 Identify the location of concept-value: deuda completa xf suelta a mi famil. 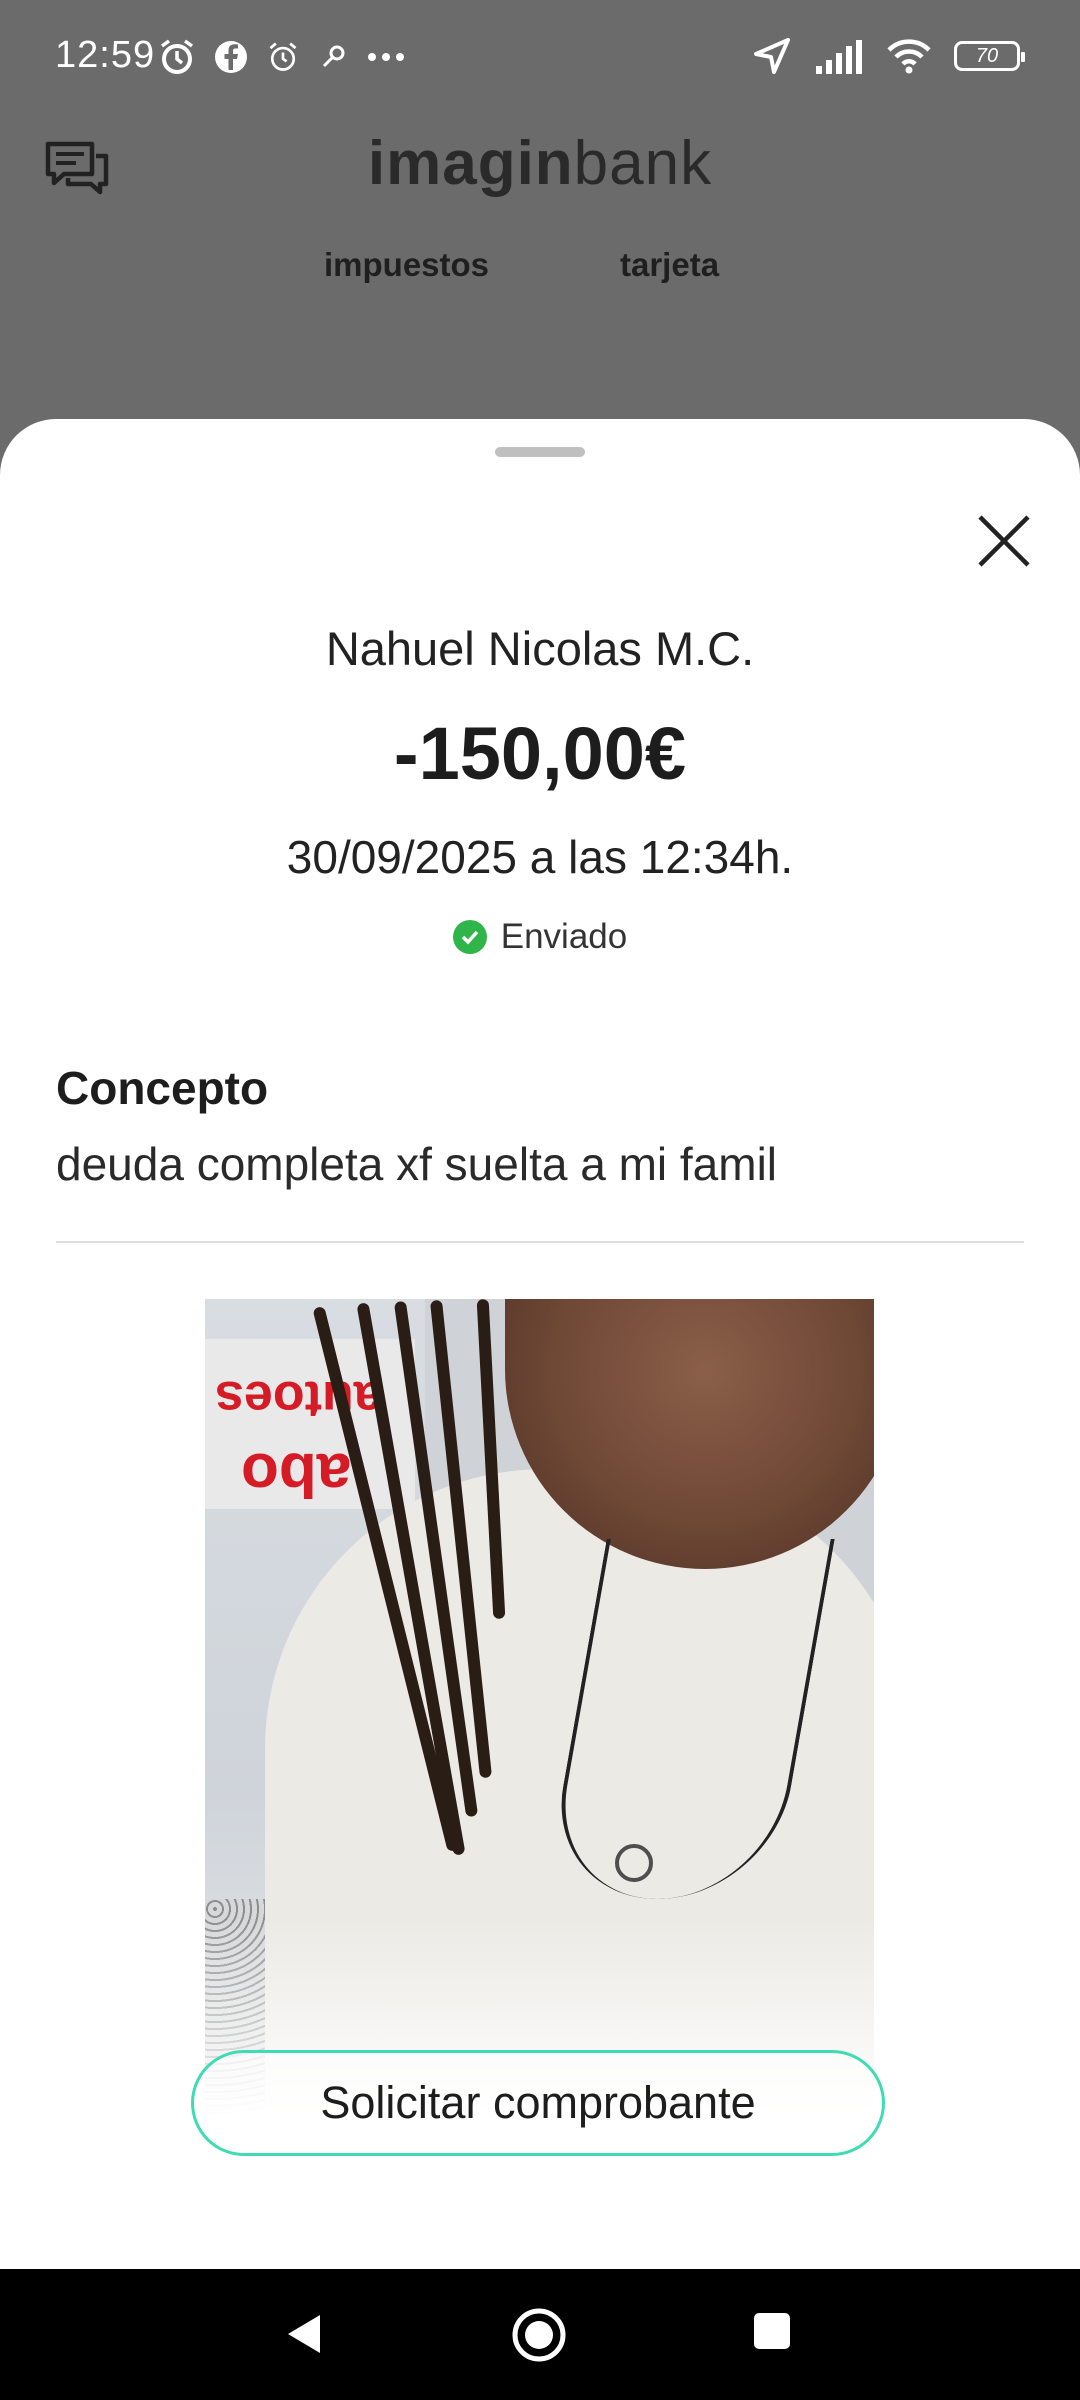
(417, 1164).